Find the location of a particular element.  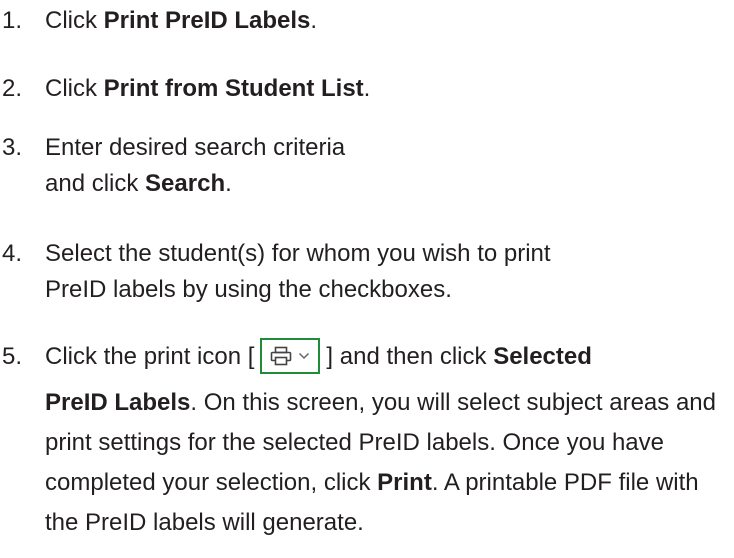

step-text-plain: and click is located at coordinates (95, 183).